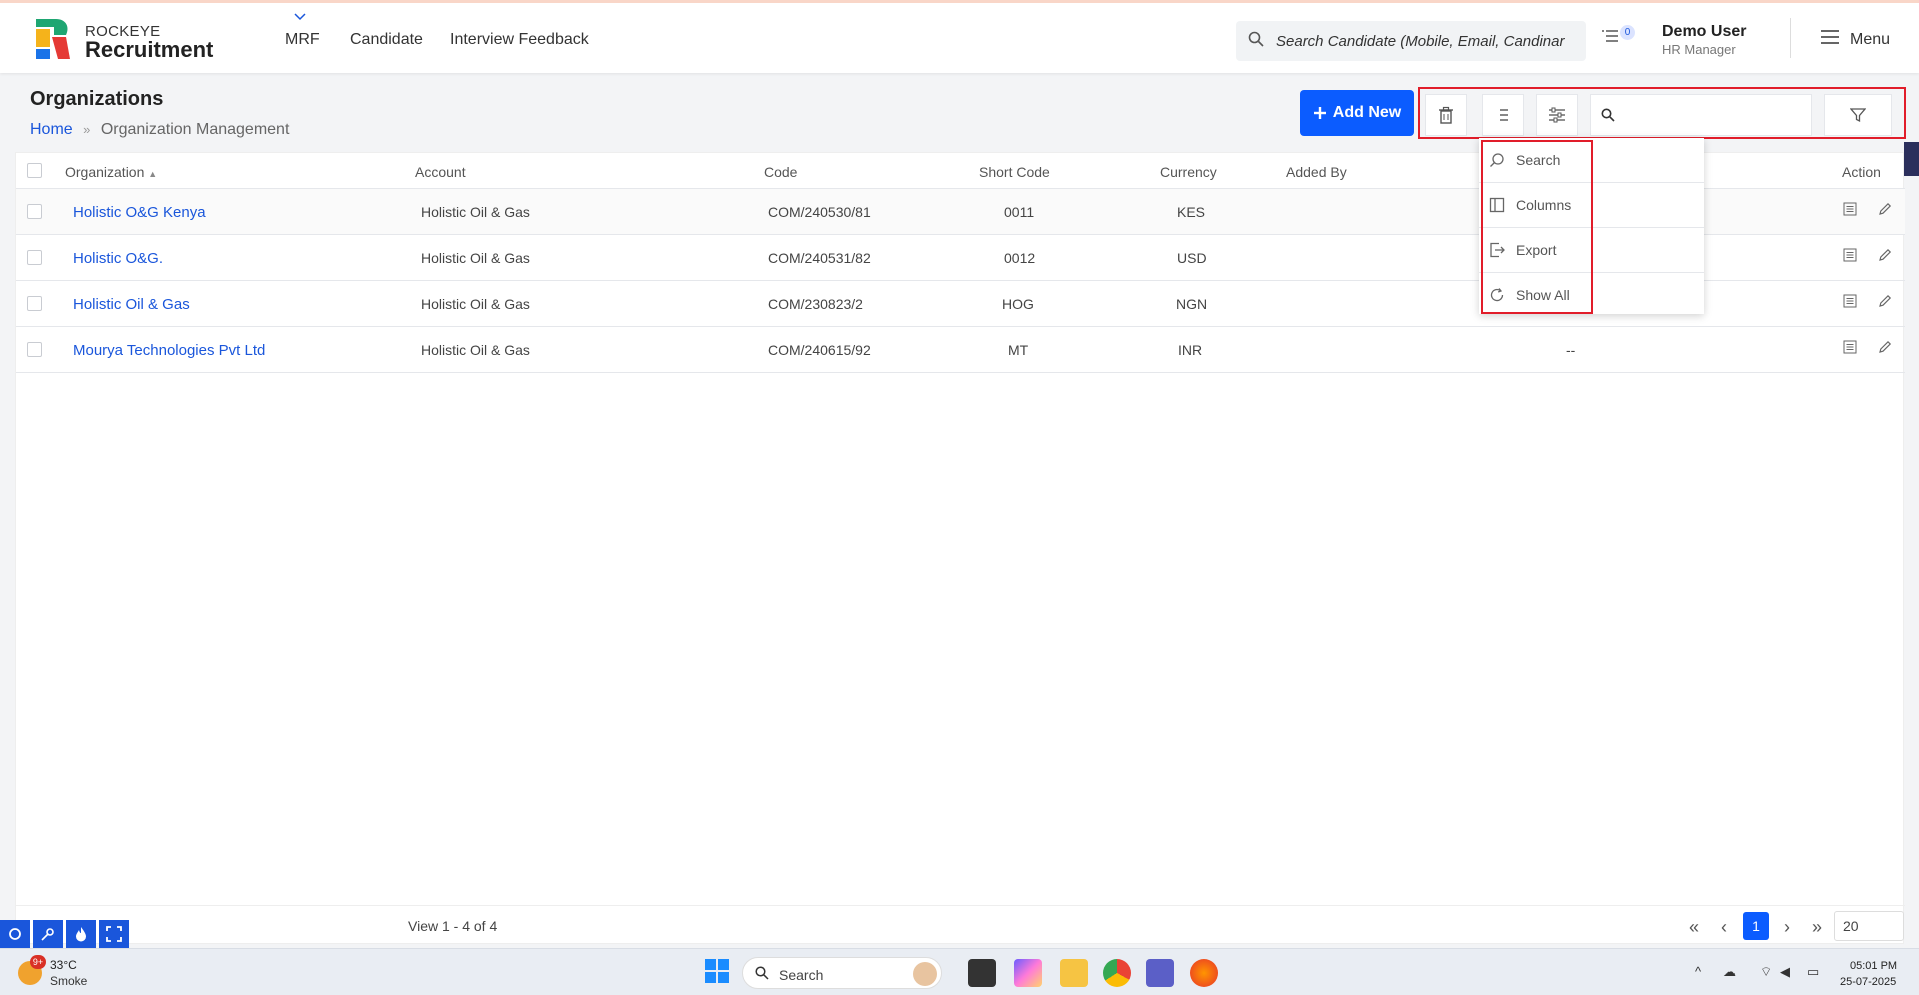 The image size is (1919, 995). Describe the element at coordinates (1724, 927) in the screenshot. I see `prev-page-button: ‹` at that location.